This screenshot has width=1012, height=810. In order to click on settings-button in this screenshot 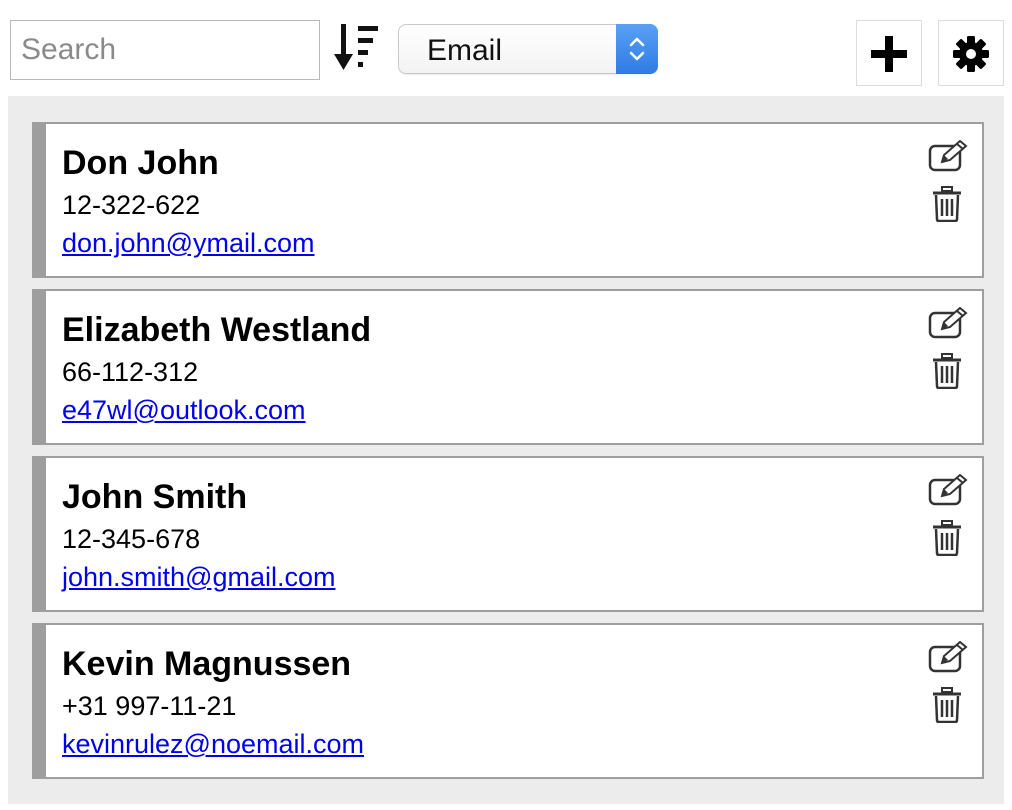, I will do `click(971, 53)`.